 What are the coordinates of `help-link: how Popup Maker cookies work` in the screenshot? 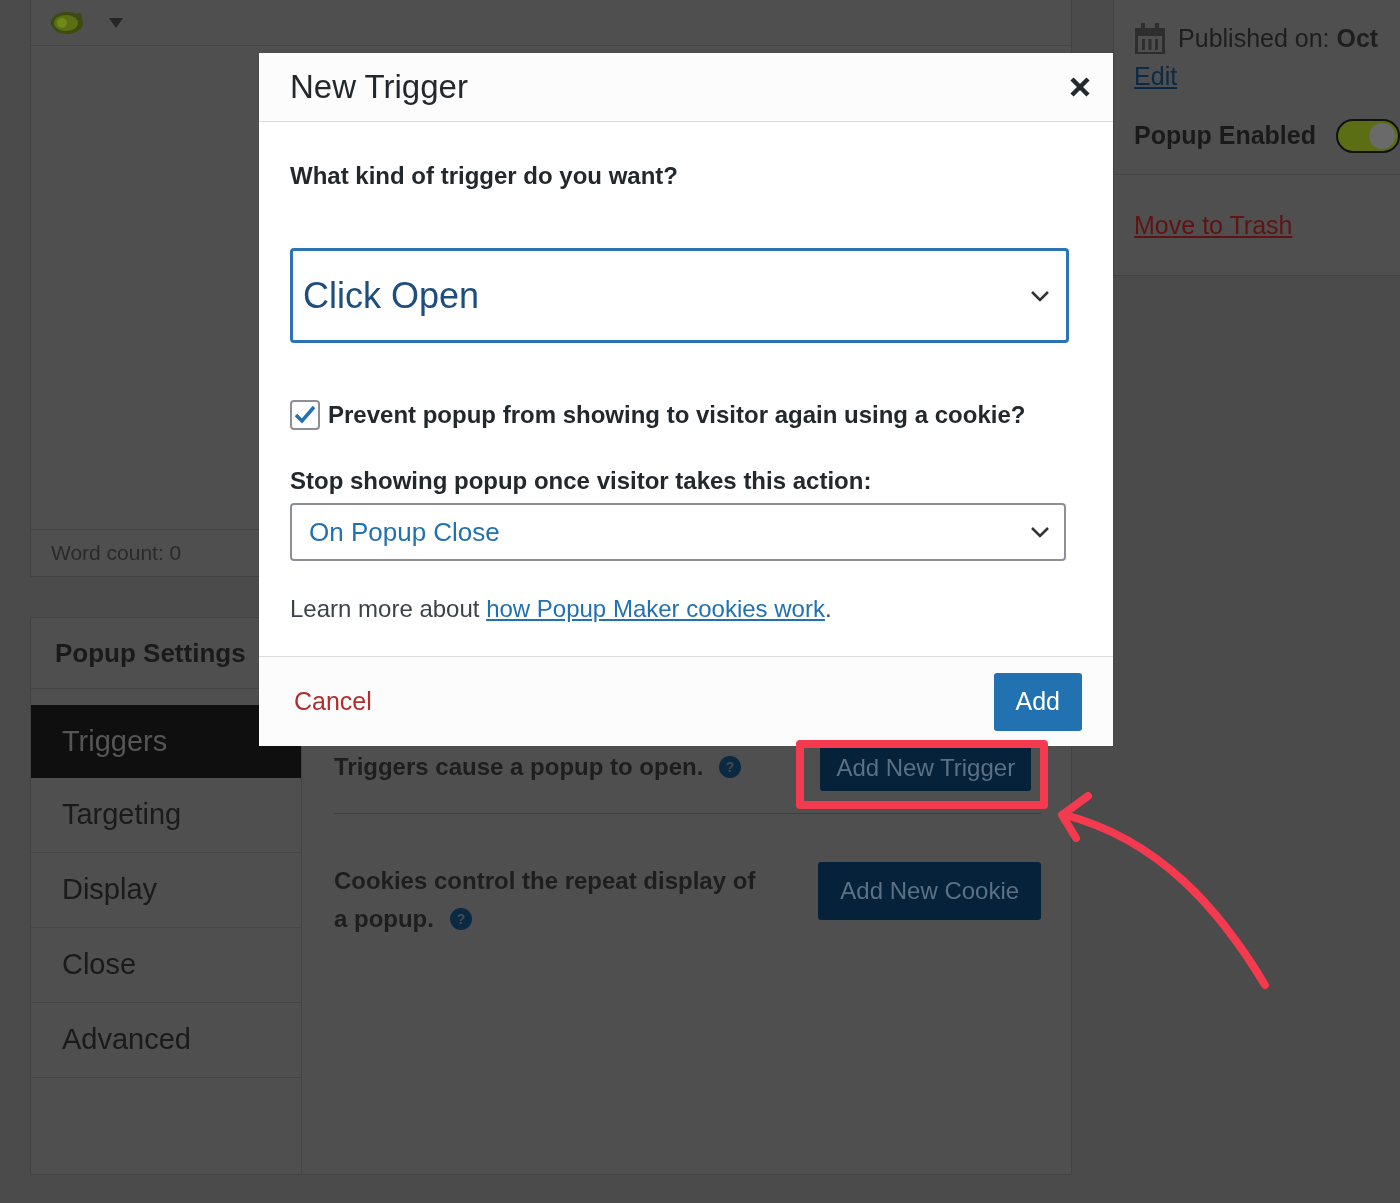 It's located at (655, 608).